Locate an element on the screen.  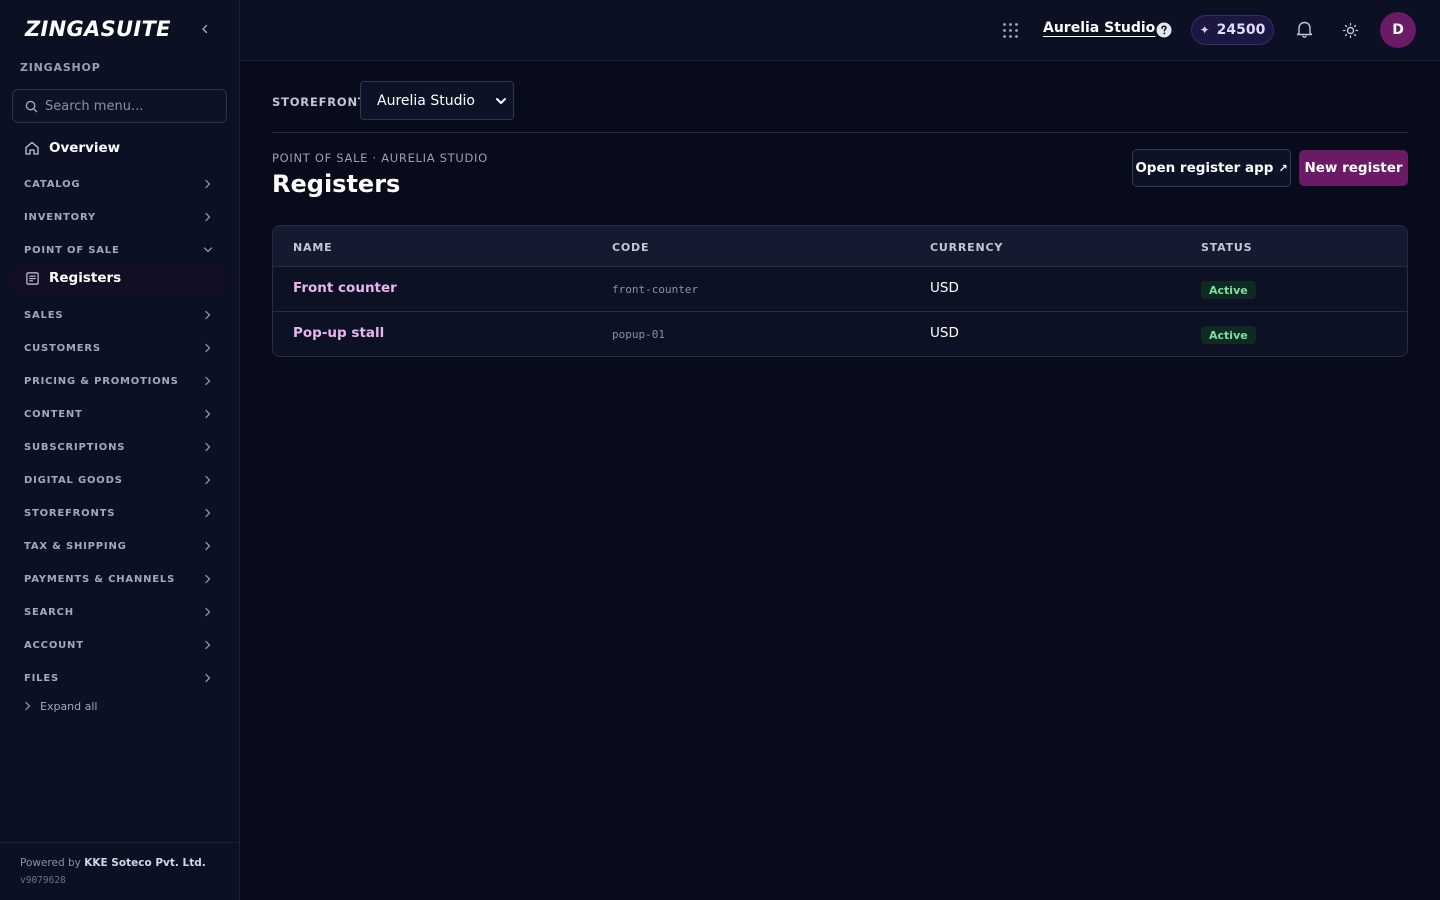
open-register-app-button: Open register app ↗ is located at coordinates (1211, 168).